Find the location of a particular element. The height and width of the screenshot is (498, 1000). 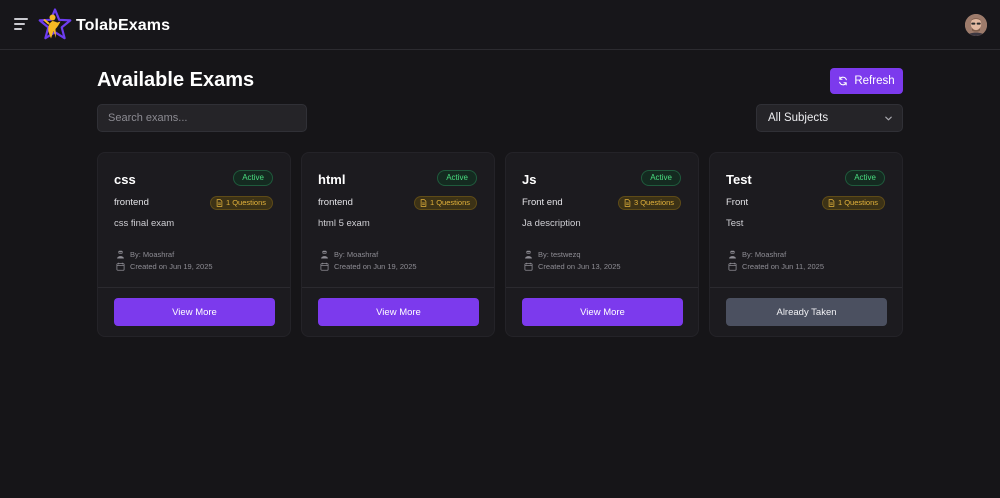

exam-created-label: Created on Jun 13, 2025 is located at coordinates (579, 266).